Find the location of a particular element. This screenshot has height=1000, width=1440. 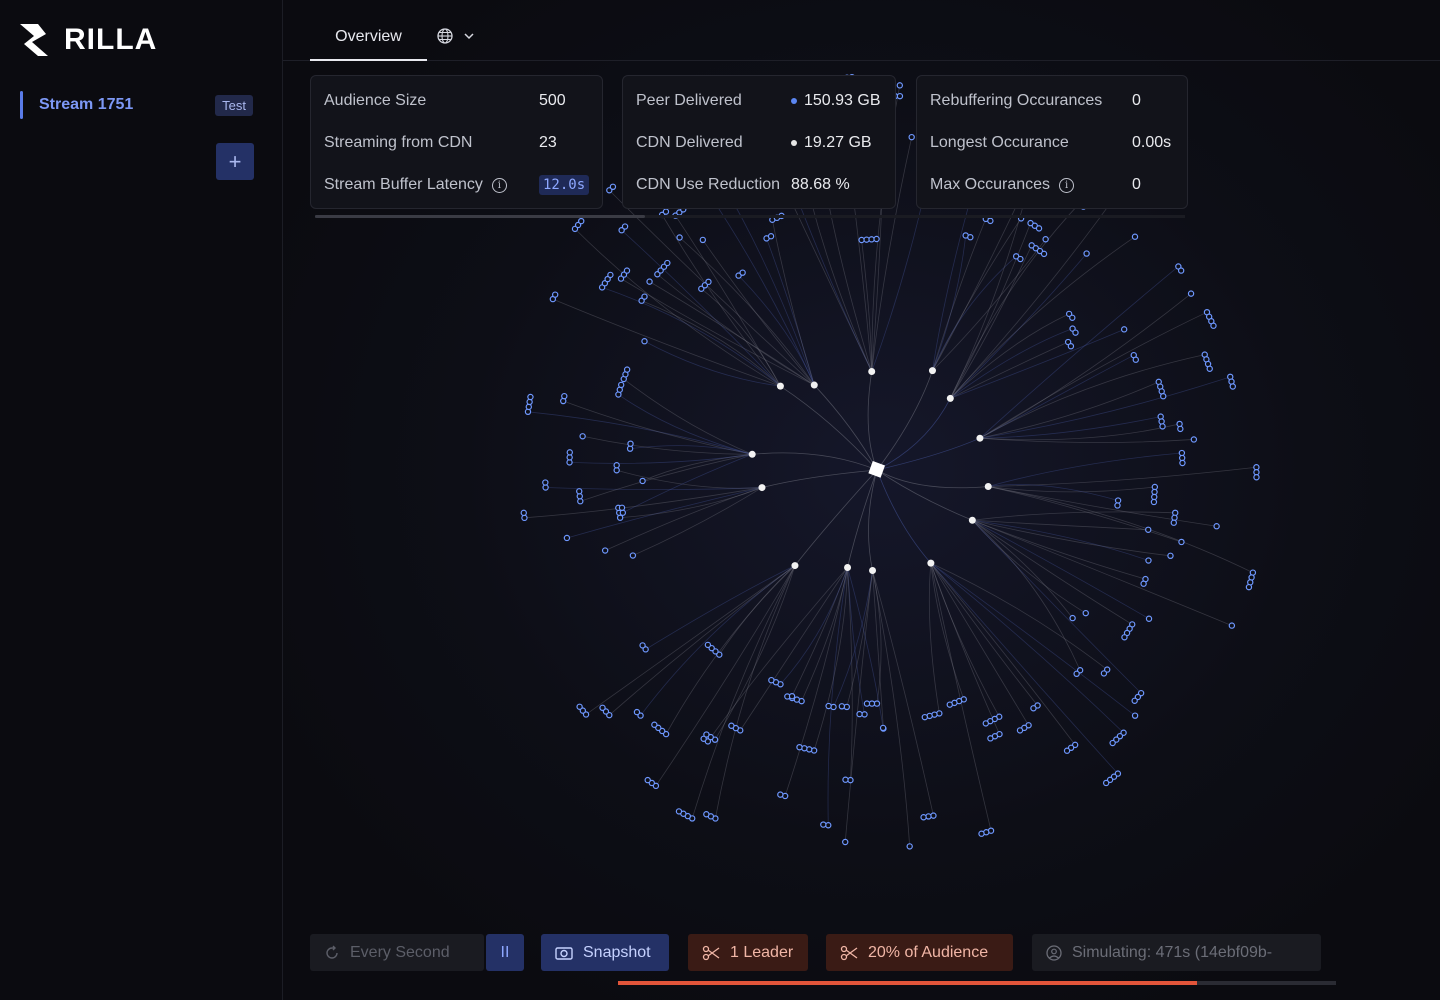

cdn-delivered-value: 19.27 GB is located at coordinates (838, 142).